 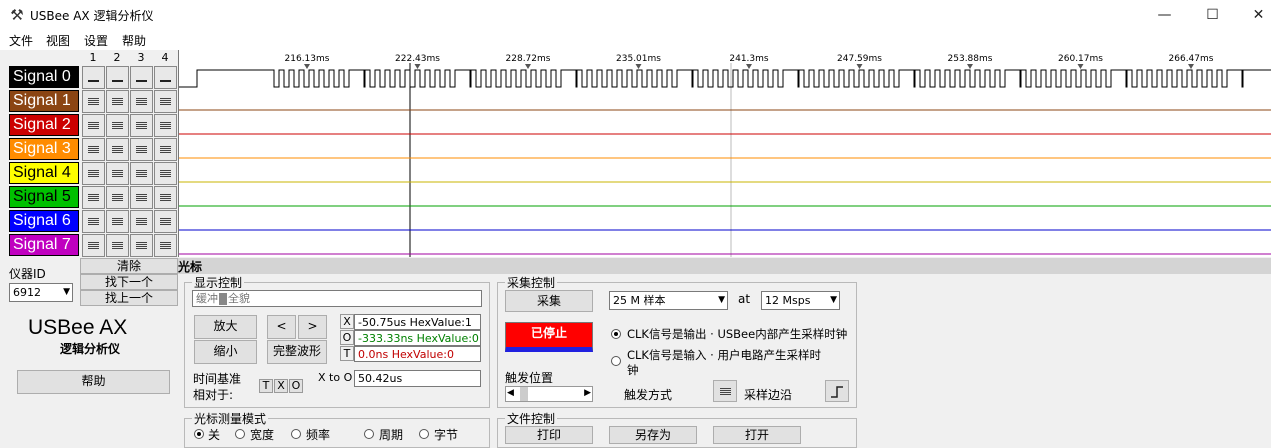 I want to click on signal-label-7: Signal 7, so click(x=44, y=245).